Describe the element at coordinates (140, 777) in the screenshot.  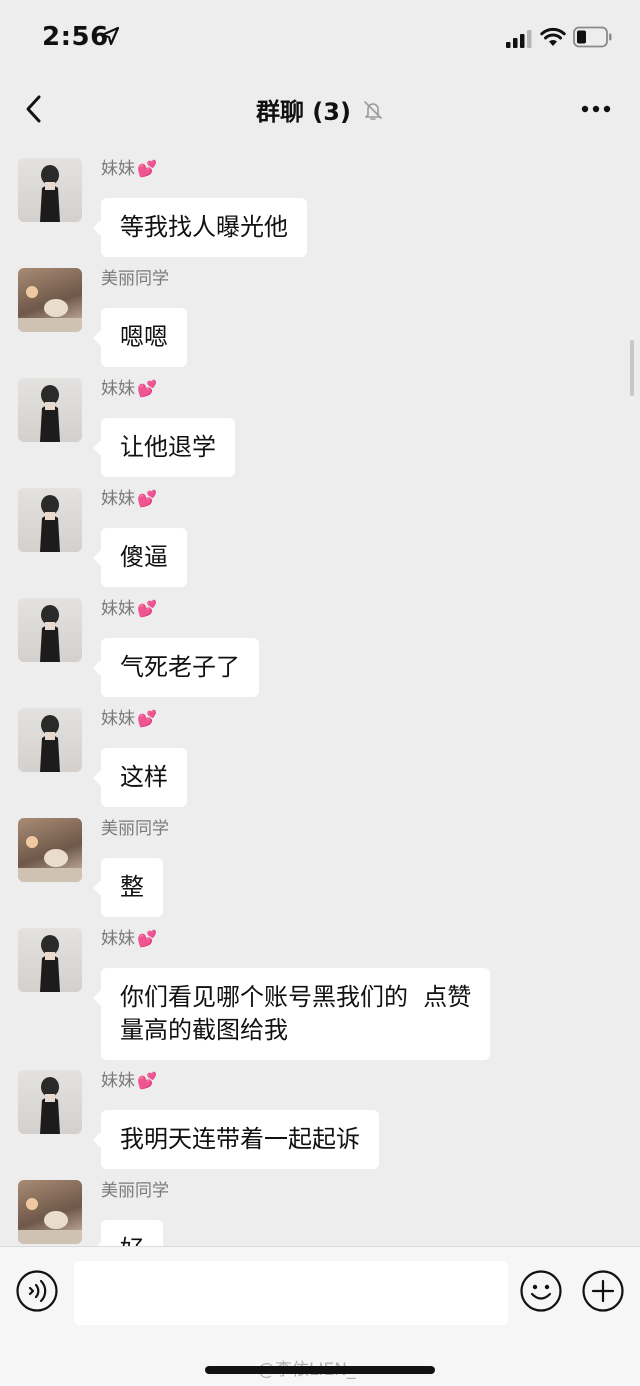
I see `message-bubble: 这样` at that location.